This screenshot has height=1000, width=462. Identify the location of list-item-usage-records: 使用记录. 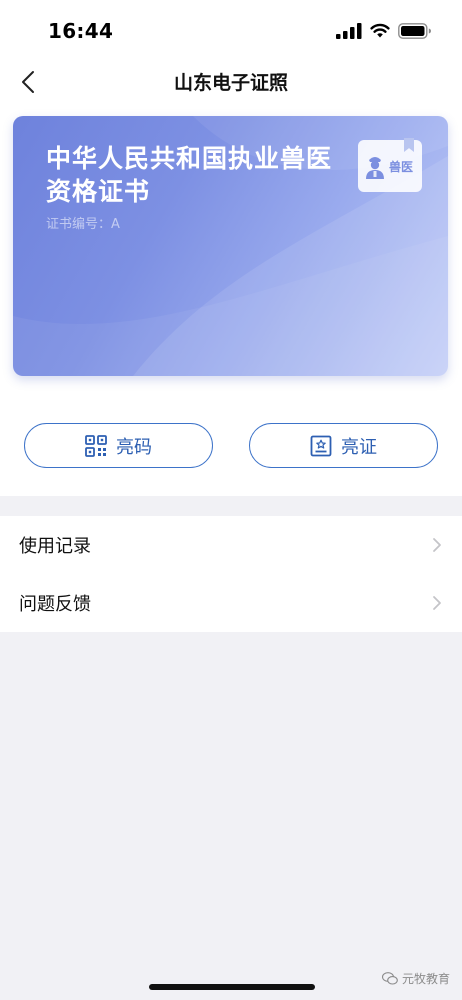
(231, 545).